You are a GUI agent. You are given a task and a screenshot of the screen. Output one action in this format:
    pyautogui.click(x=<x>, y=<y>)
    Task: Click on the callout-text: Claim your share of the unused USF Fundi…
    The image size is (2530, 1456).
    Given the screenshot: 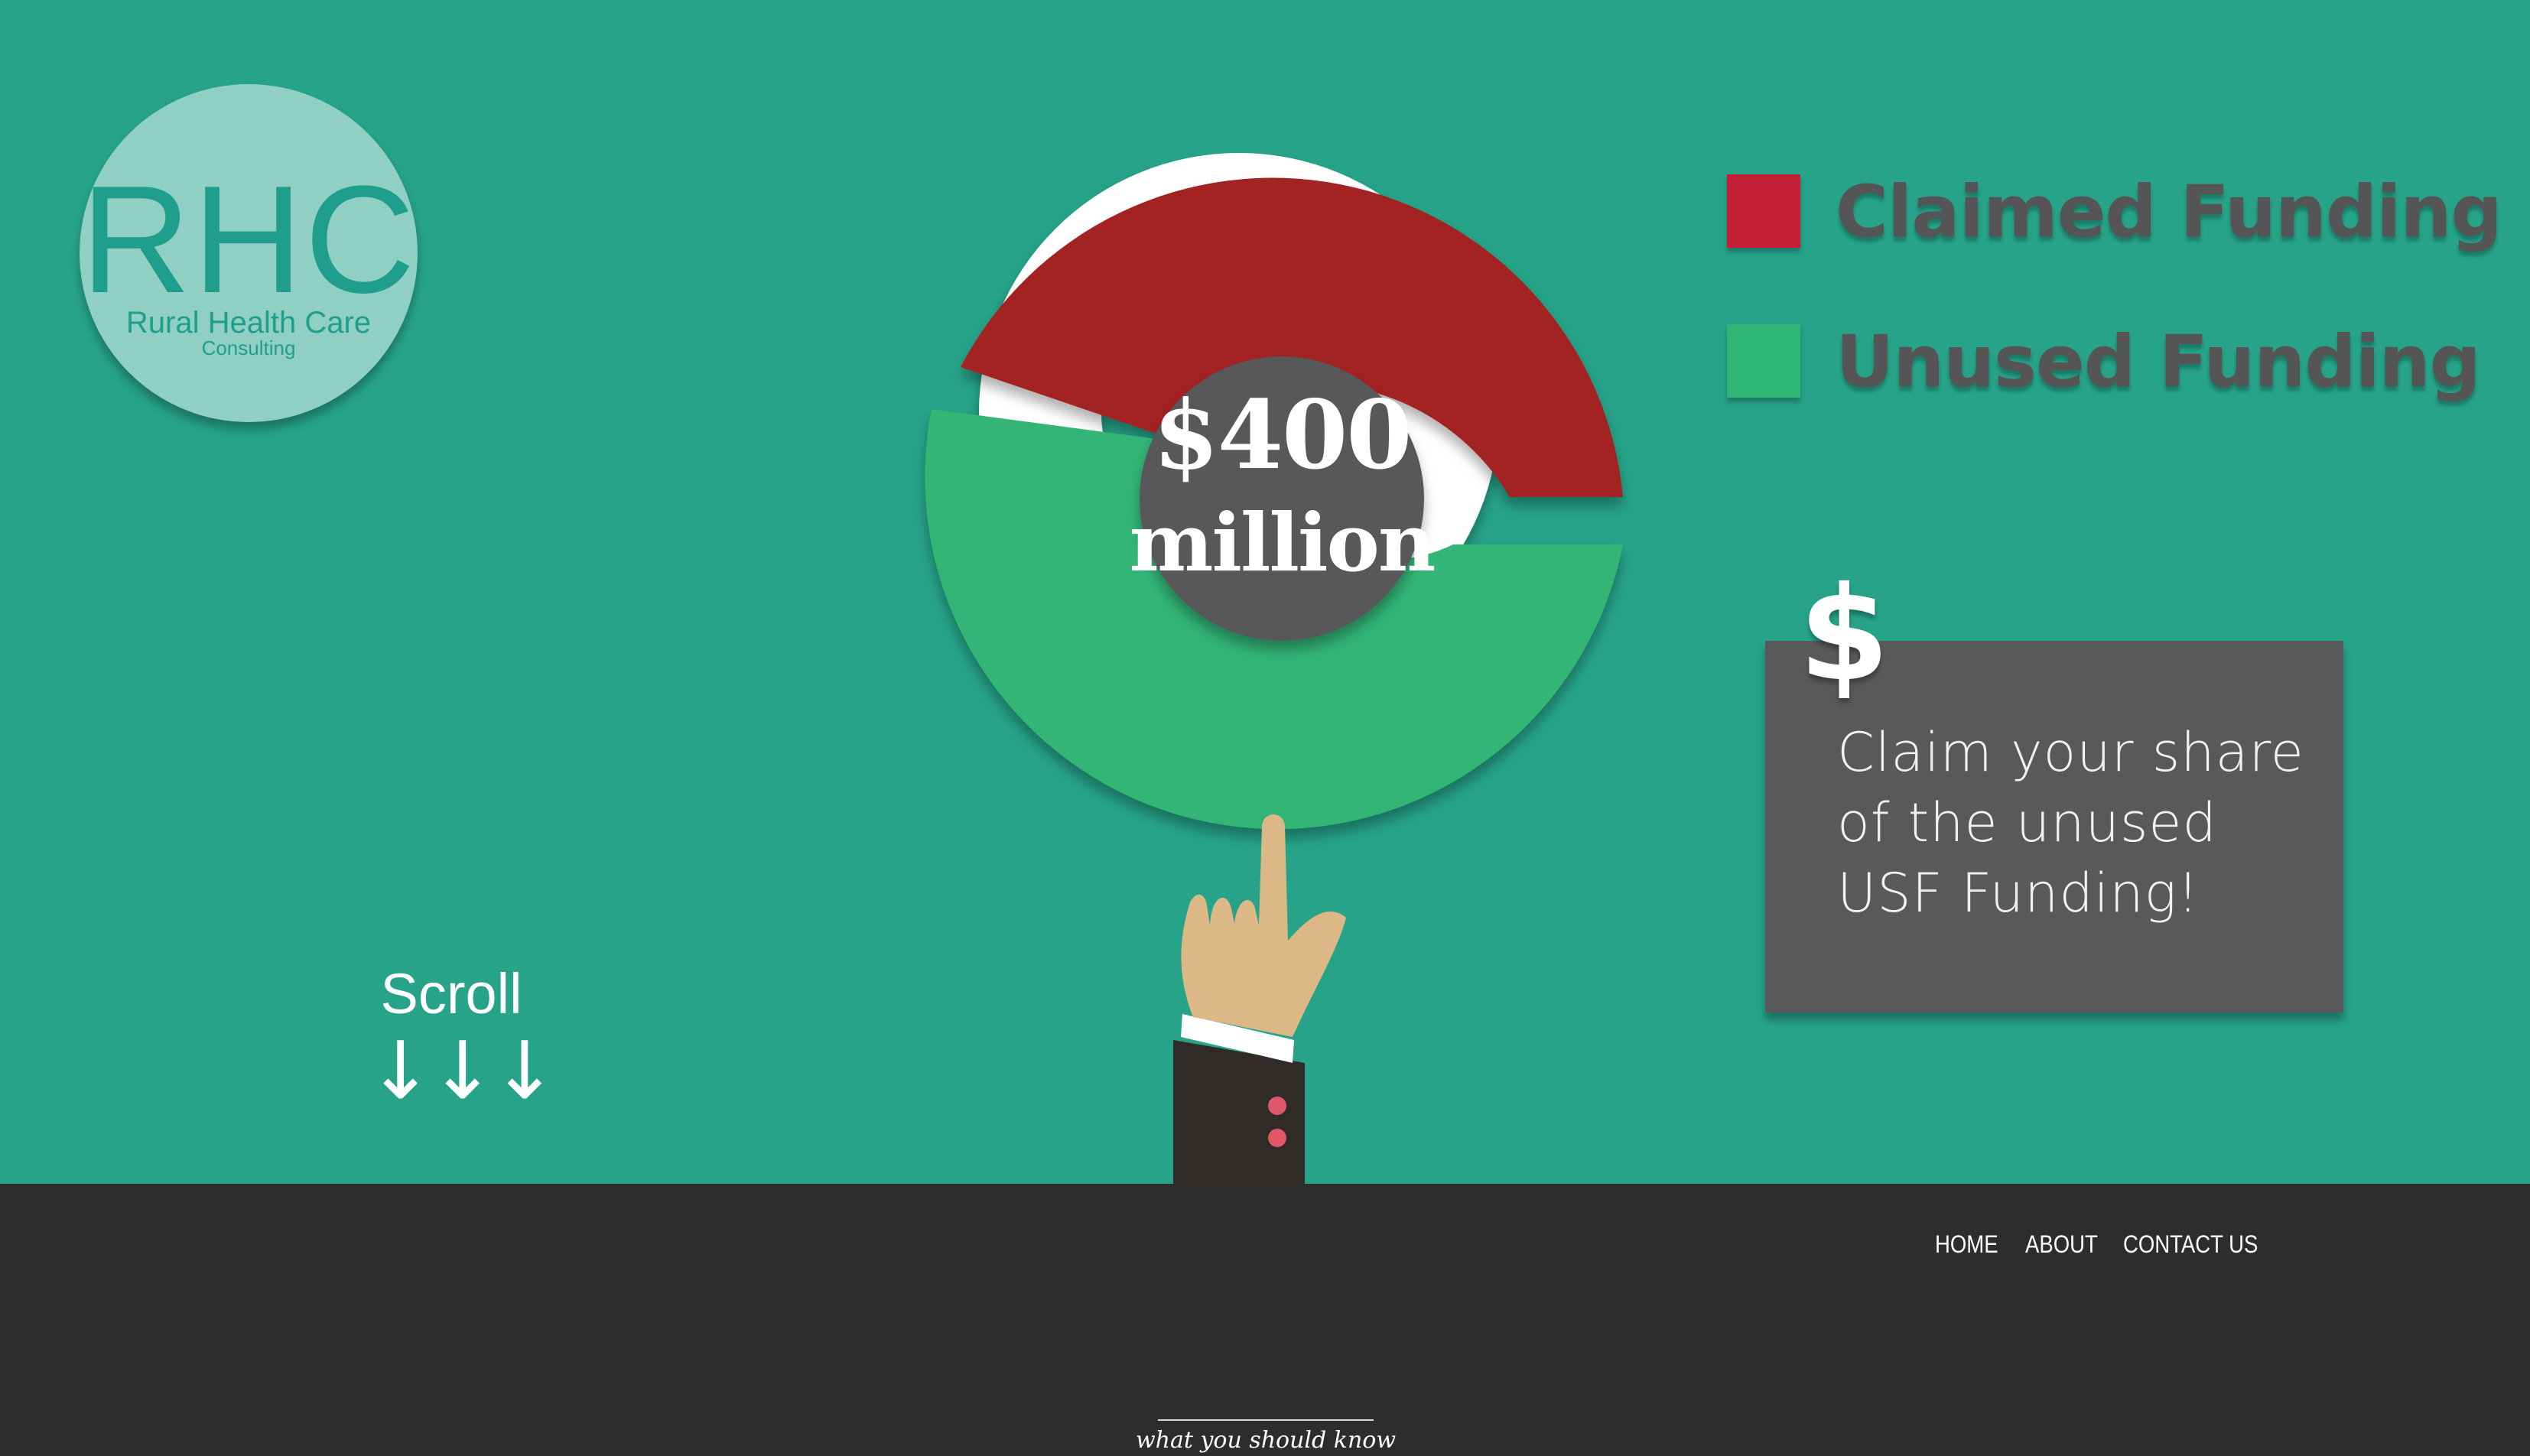 What is the action you would take?
    pyautogui.click(x=2074, y=822)
    